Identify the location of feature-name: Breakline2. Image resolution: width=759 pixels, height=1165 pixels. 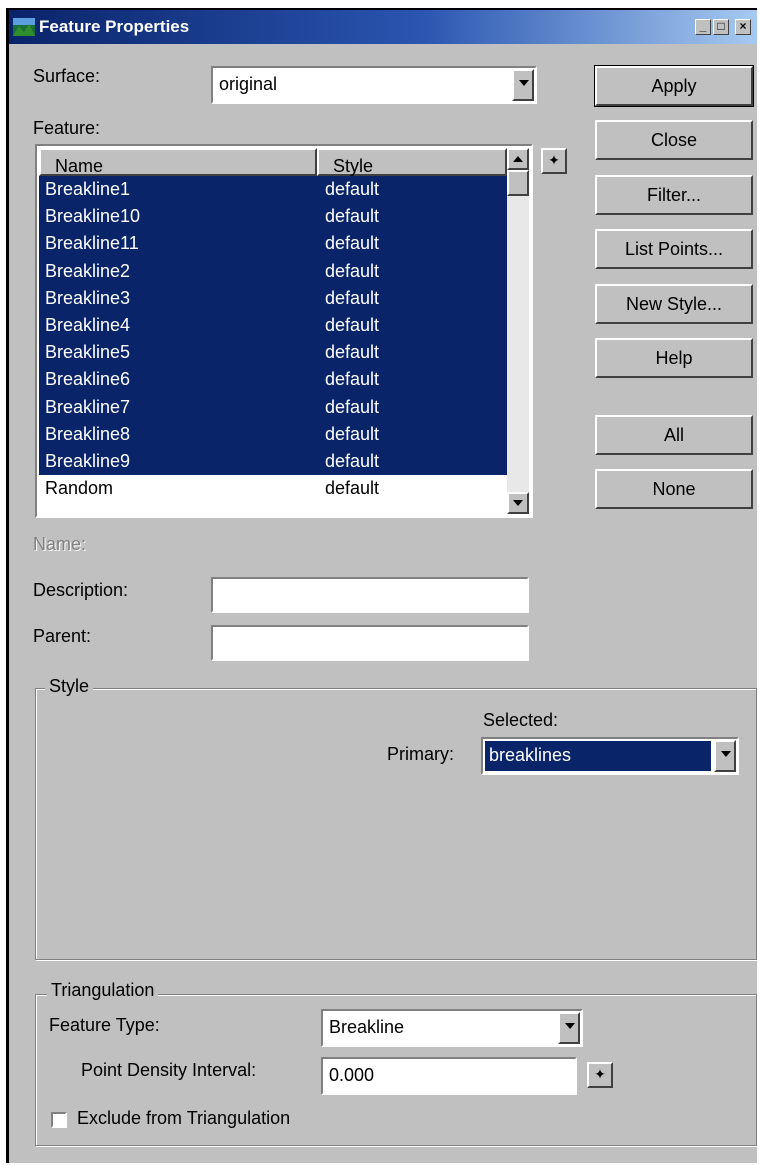
(88, 270).